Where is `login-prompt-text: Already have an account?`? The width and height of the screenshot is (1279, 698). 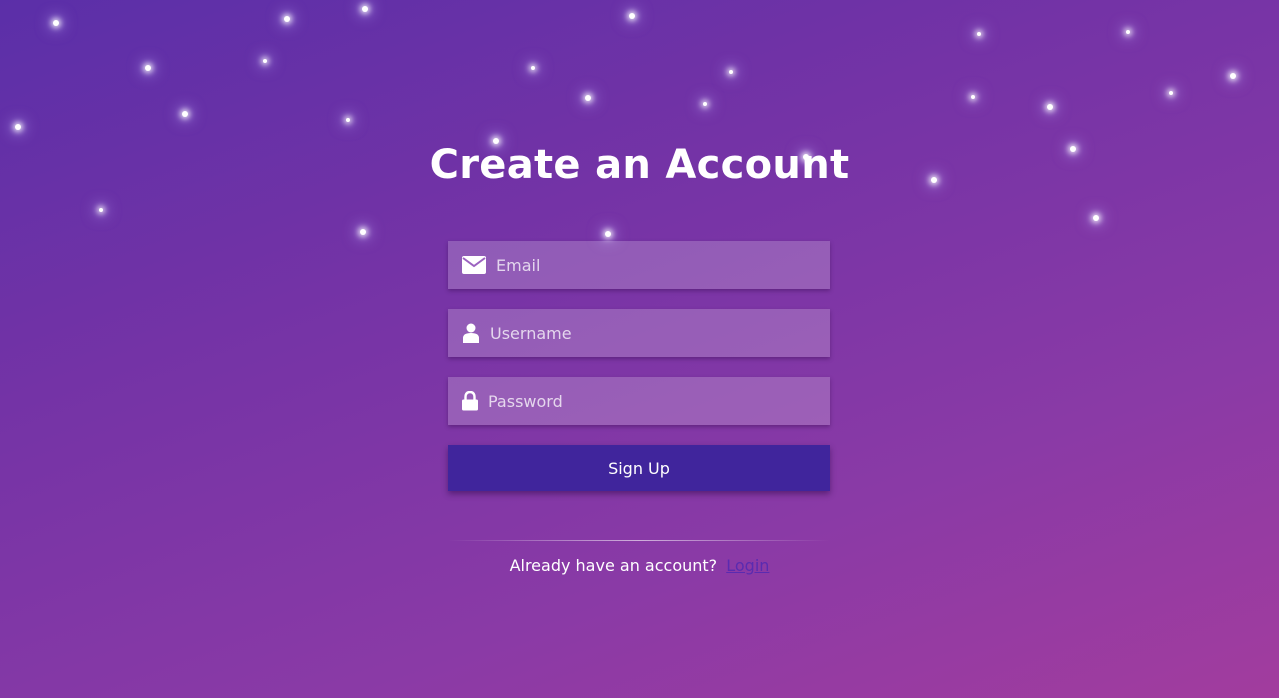
login-prompt-text: Already have an account? is located at coordinates (613, 565).